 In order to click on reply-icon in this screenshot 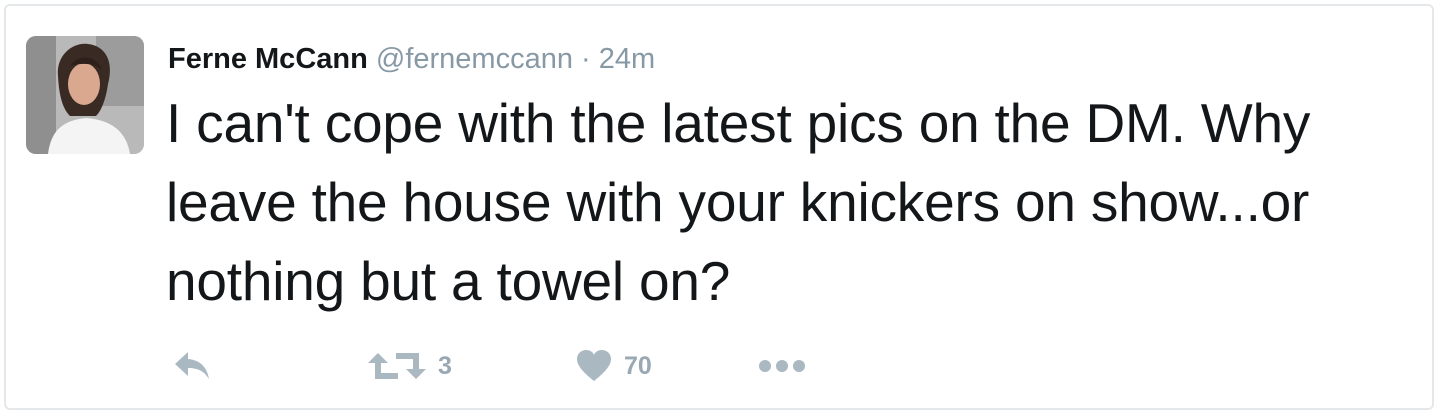, I will do `click(192, 365)`.